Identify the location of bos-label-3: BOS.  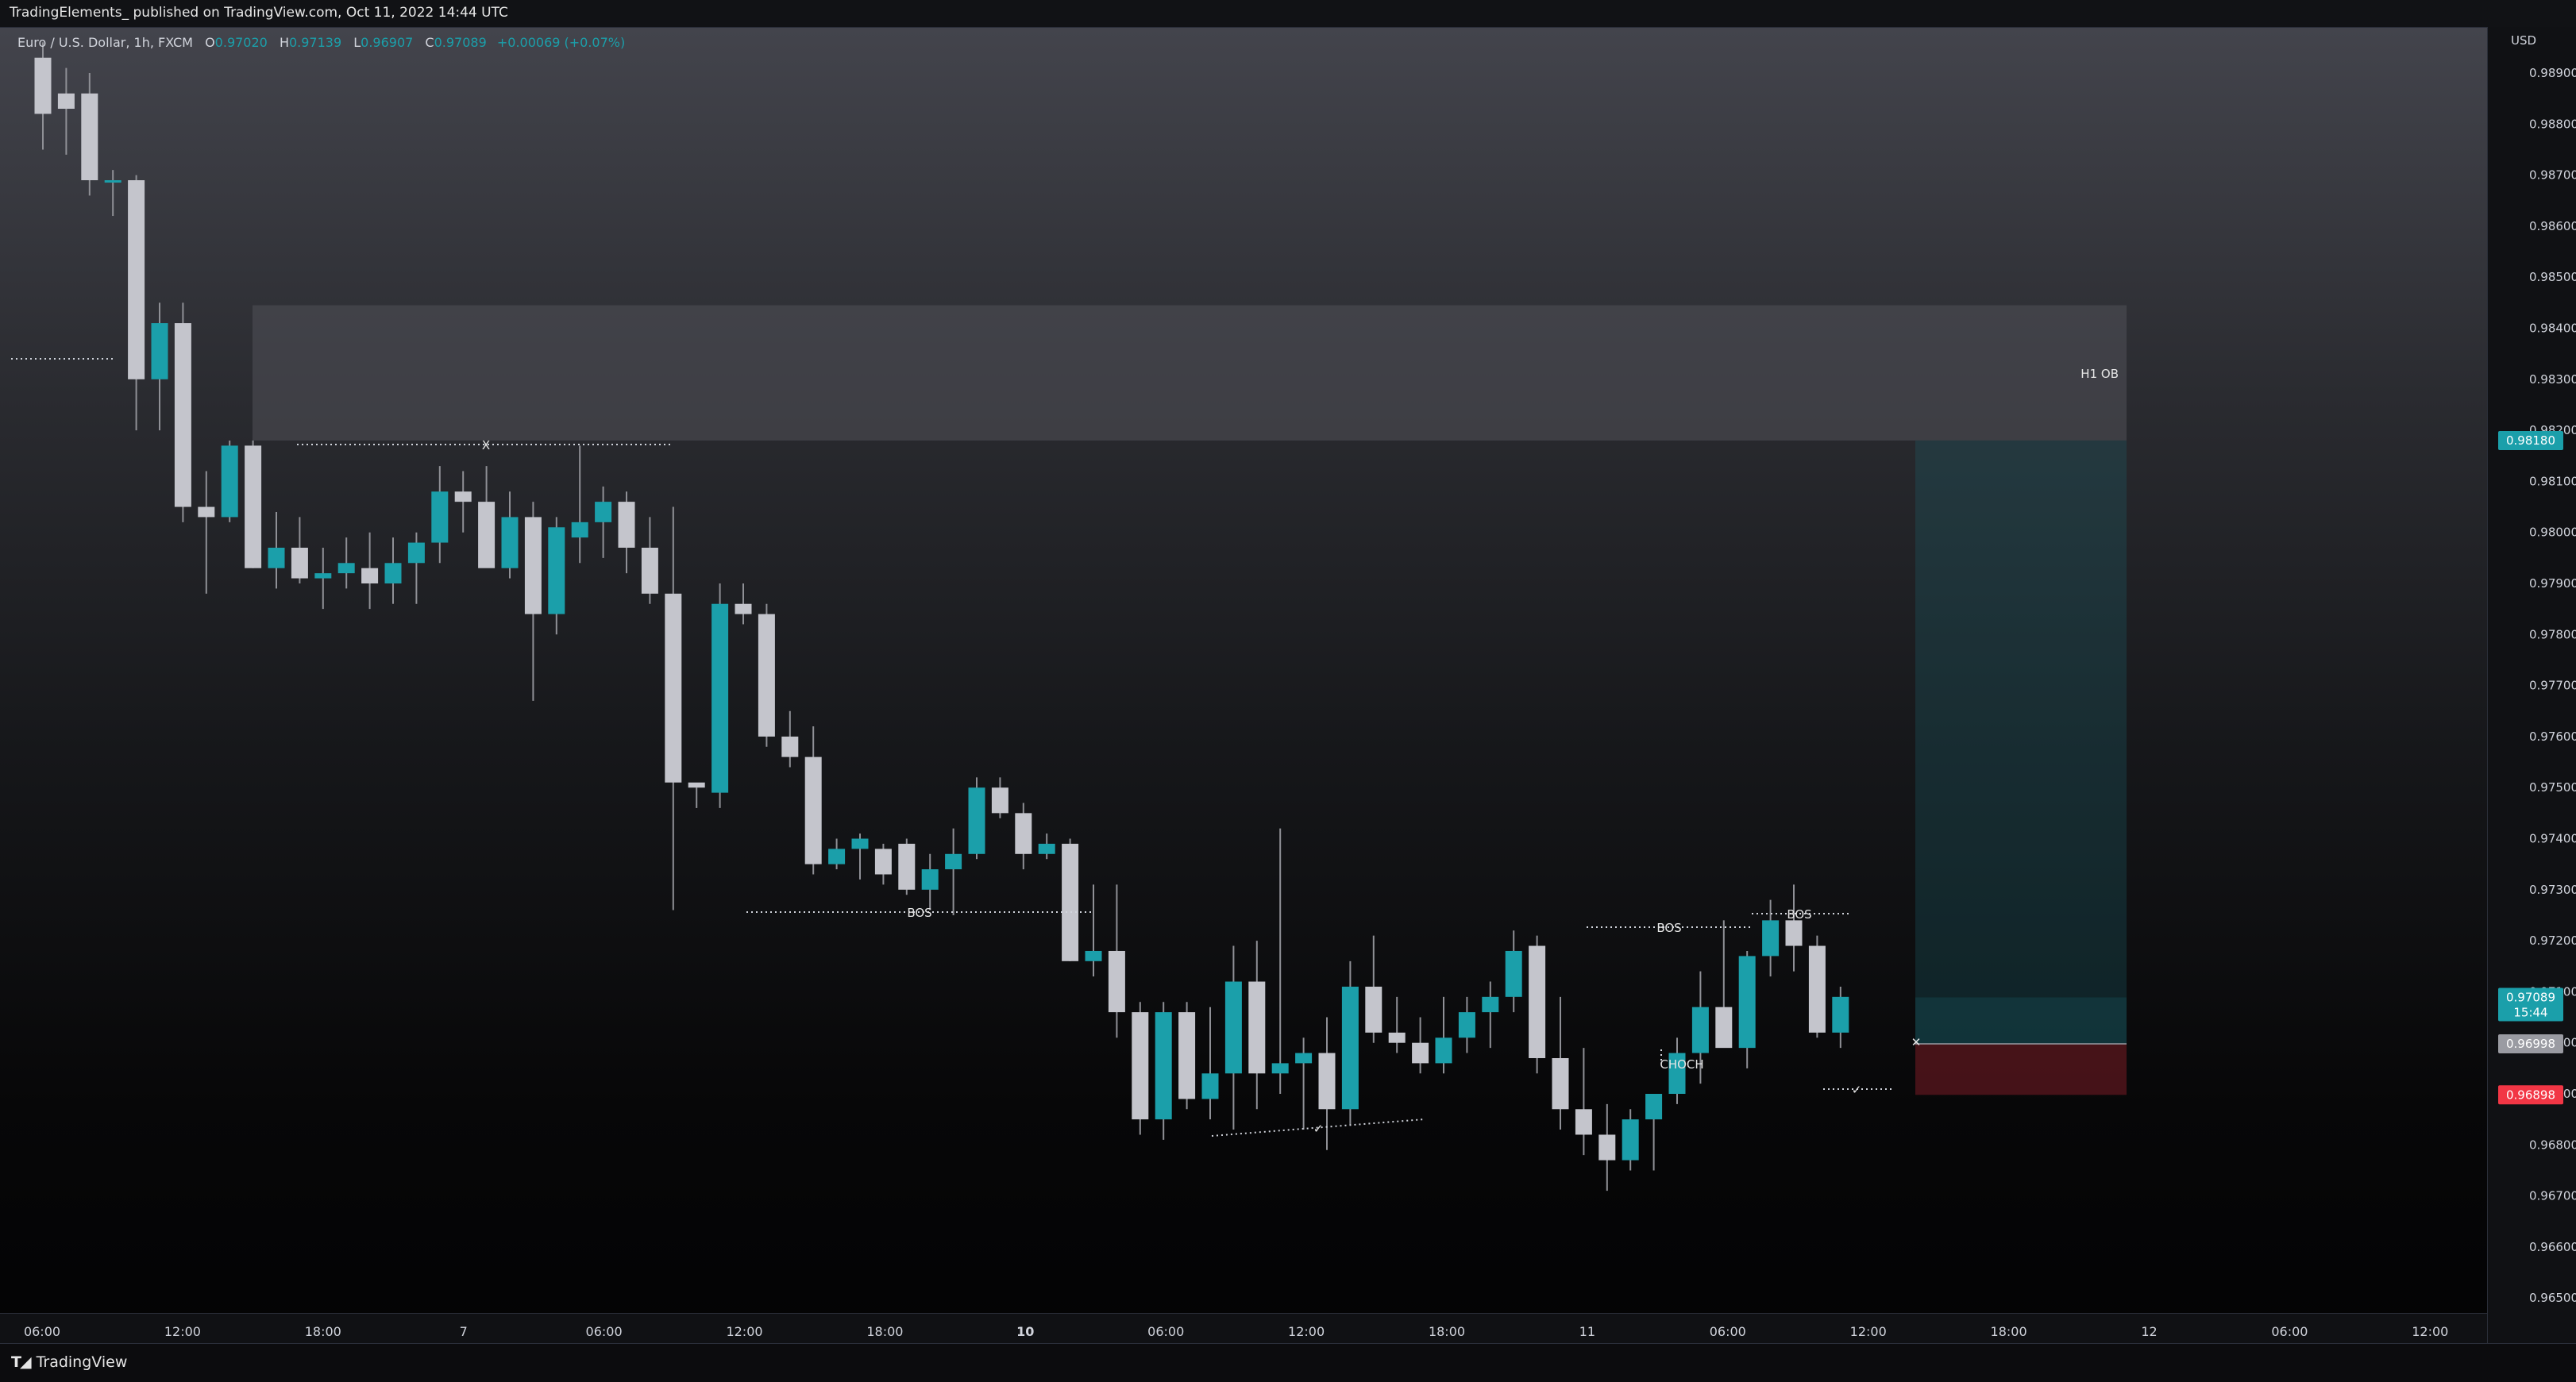
(1799, 915).